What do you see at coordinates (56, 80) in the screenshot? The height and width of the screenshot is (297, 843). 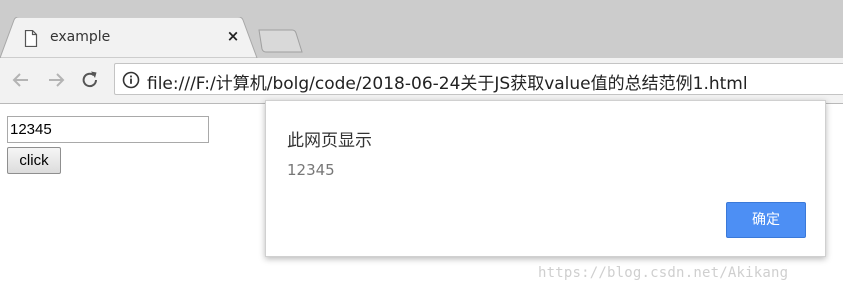 I see `forward-arrow-icon` at bounding box center [56, 80].